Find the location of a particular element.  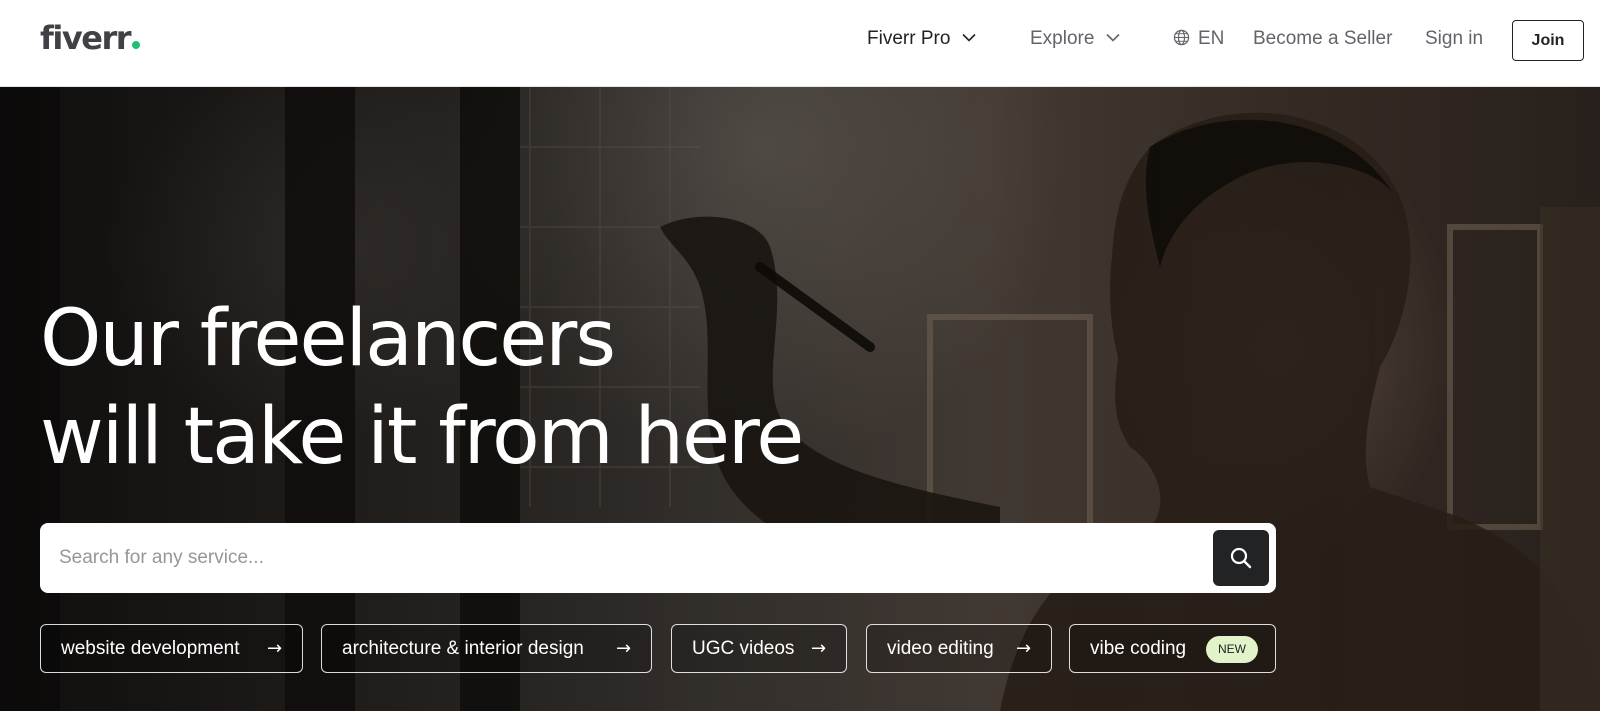

nav-fiverr-pro: Fiverr Pro is located at coordinates (921, 39).